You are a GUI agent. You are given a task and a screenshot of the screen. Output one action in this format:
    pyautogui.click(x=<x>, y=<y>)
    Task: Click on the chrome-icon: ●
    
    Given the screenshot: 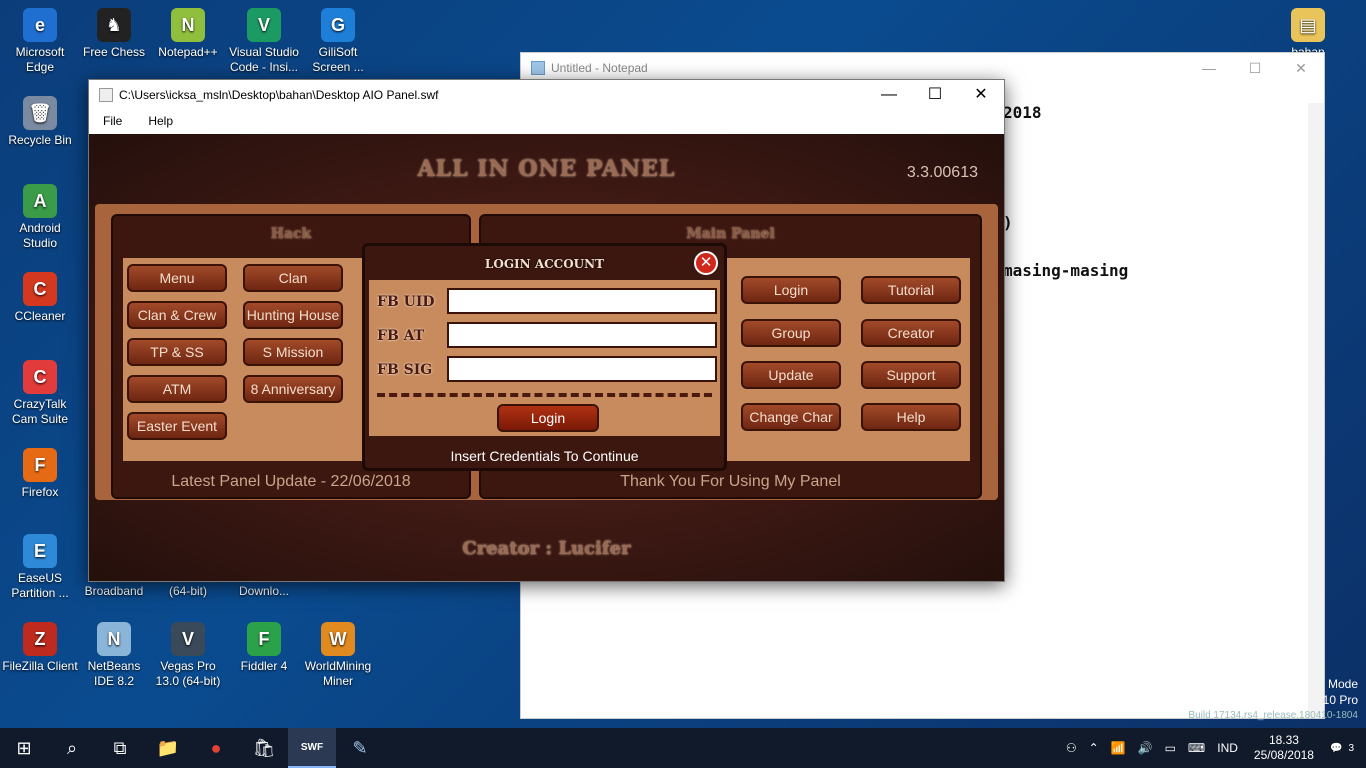 What is the action you would take?
    pyautogui.click(x=216, y=748)
    